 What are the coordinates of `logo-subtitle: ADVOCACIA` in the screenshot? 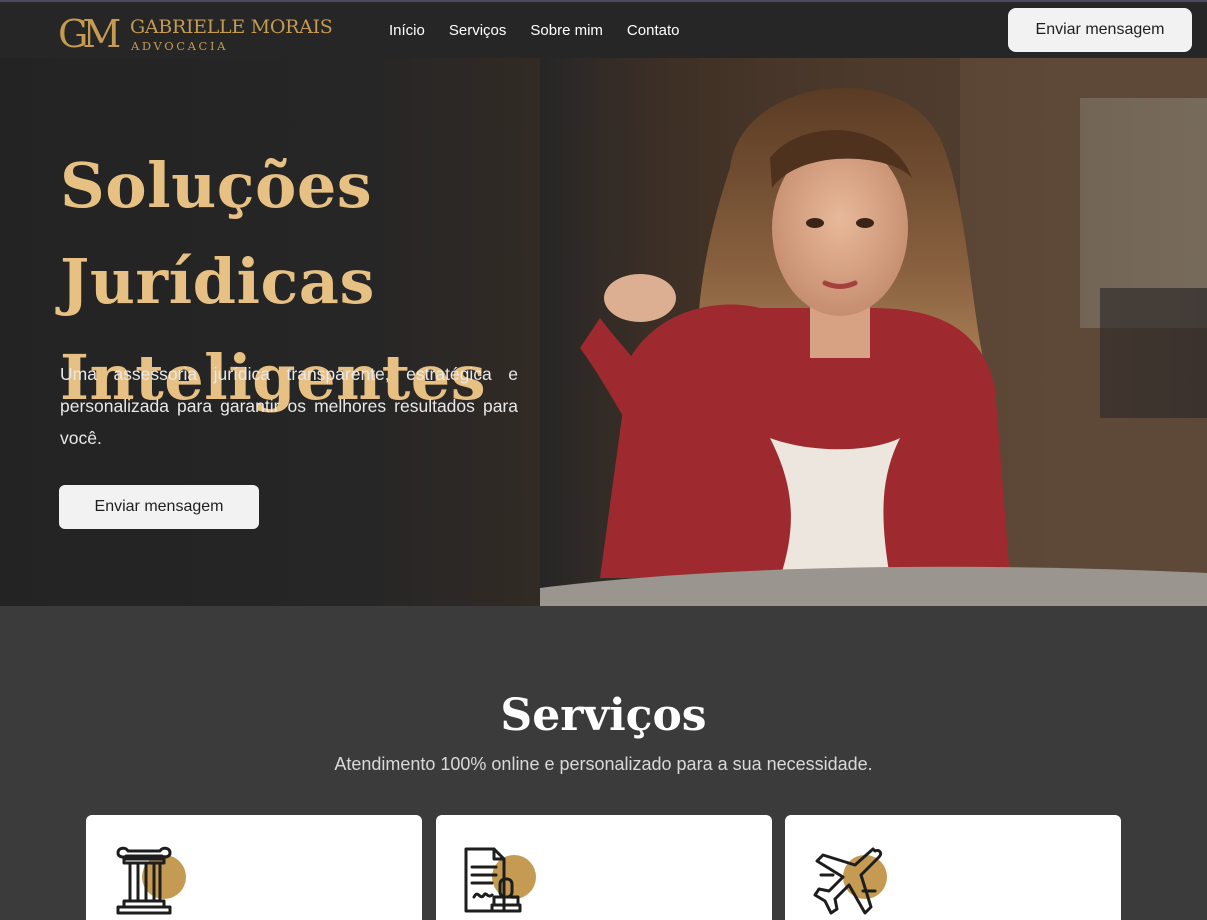 It's located at (180, 46).